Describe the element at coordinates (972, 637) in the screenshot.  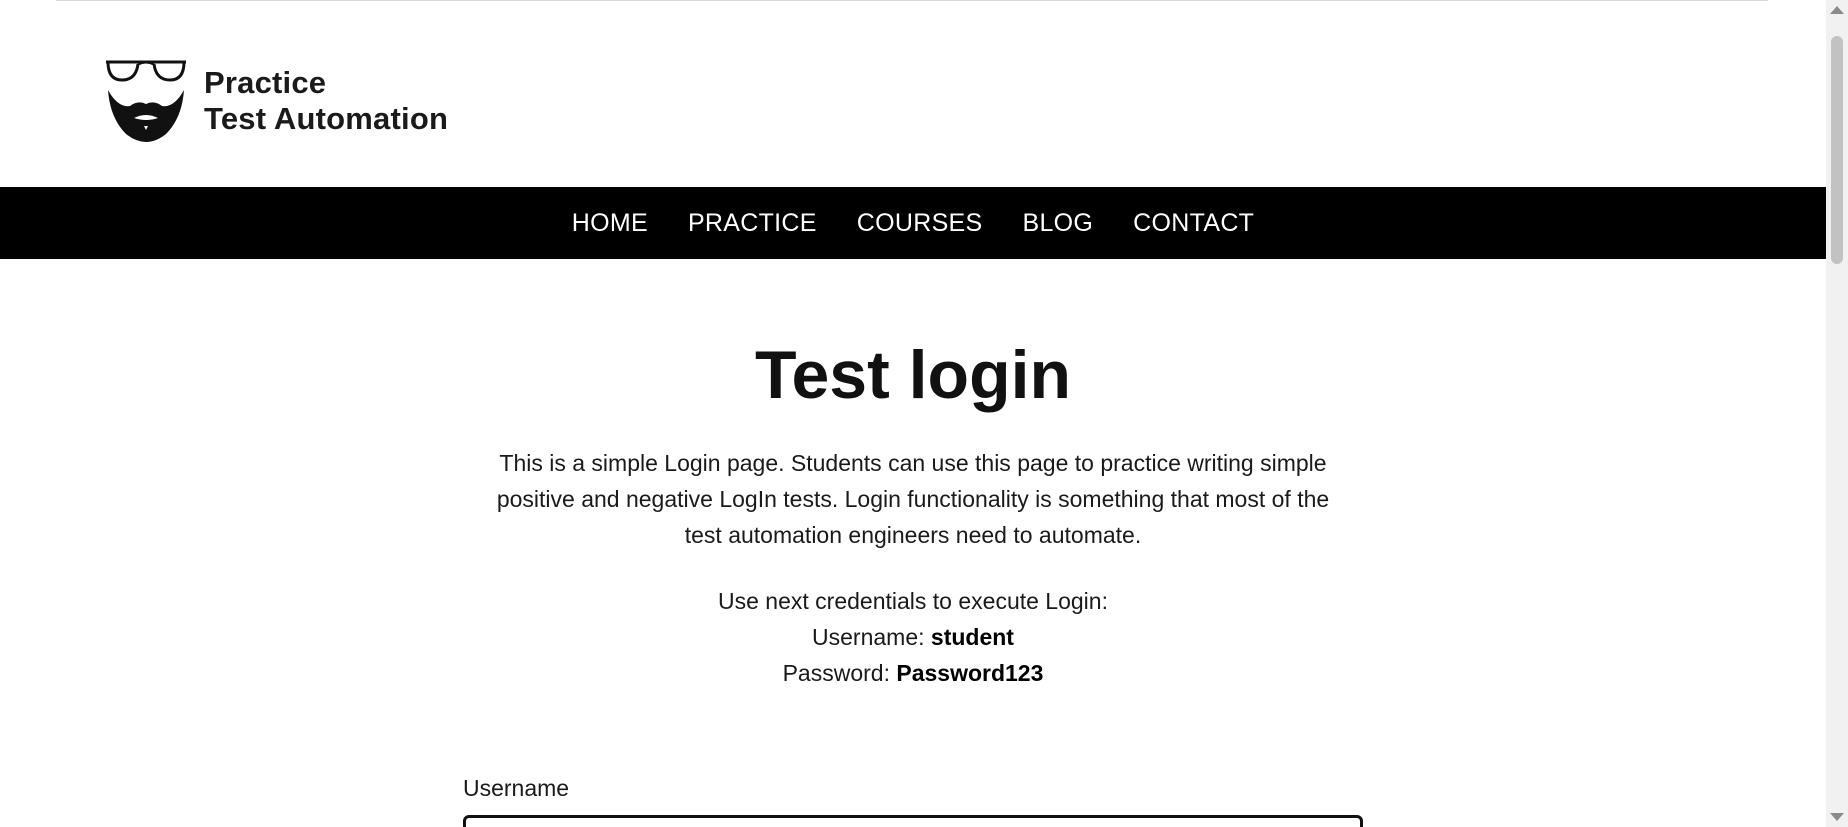
I see `username-credential-value: student` at that location.